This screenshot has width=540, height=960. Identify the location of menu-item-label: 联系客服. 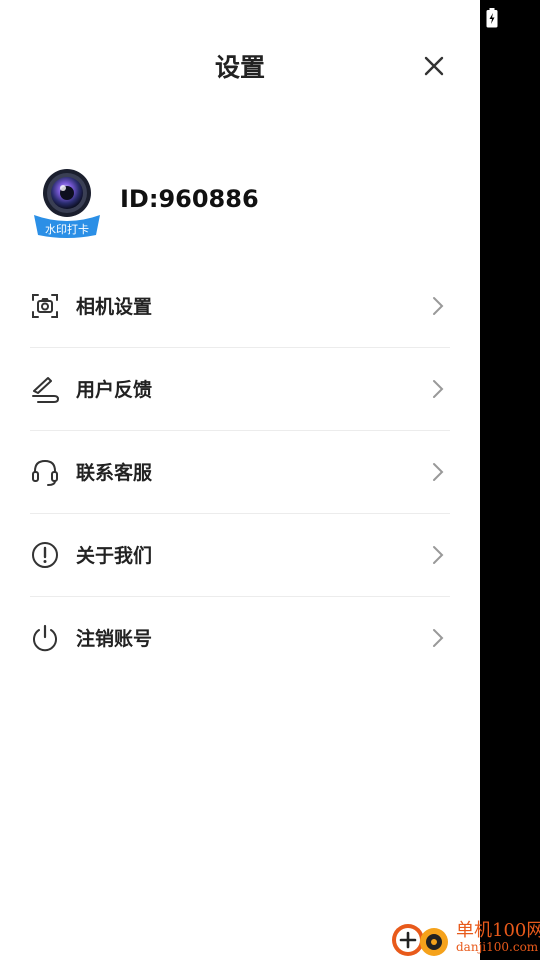
(114, 473).